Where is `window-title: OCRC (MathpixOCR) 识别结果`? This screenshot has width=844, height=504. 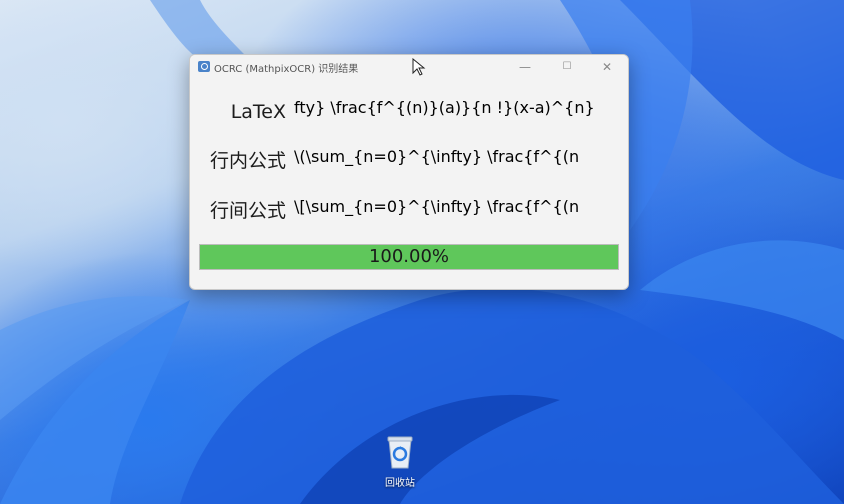 window-title: OCRC (MathpixOCR) 识别结果 is located at coordinates (286, 69).